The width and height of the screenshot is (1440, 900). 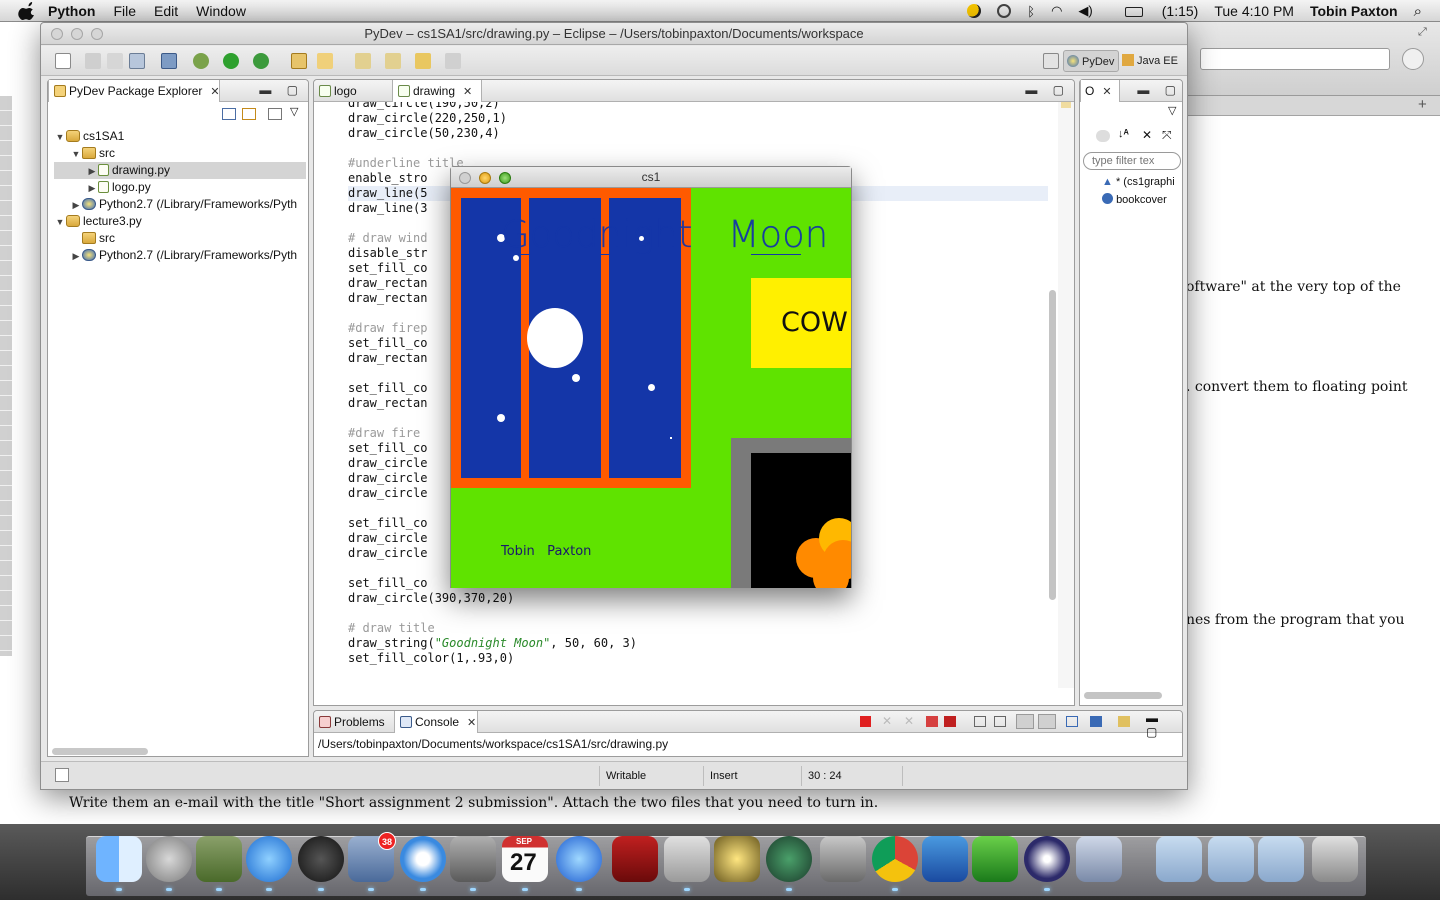 What do you see at coordinates (423, 859) in the screenshot?
I see `safari-icon` at bounding box center [423, 859].